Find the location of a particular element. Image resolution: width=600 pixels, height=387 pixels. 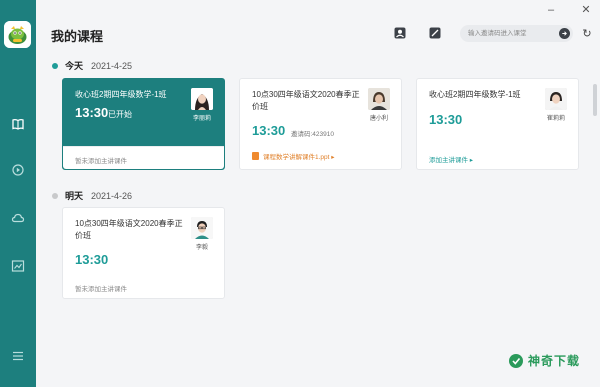

watermark: 神奇下载 is located at coordinates (544, 360).